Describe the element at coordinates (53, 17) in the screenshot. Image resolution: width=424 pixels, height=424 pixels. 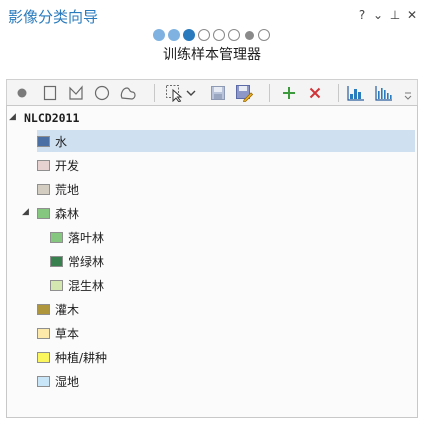
I see `window-title: 影像分类向导` at that location.